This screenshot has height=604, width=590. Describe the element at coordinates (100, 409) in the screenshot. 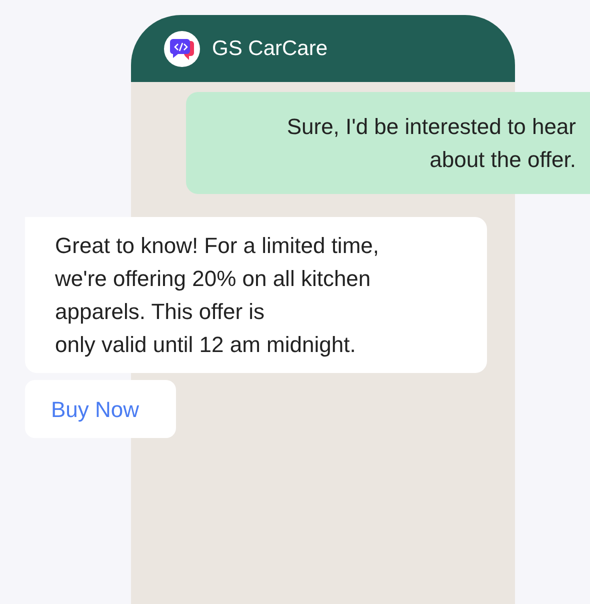

I see `buy-now-button: Buy Now` at that location.